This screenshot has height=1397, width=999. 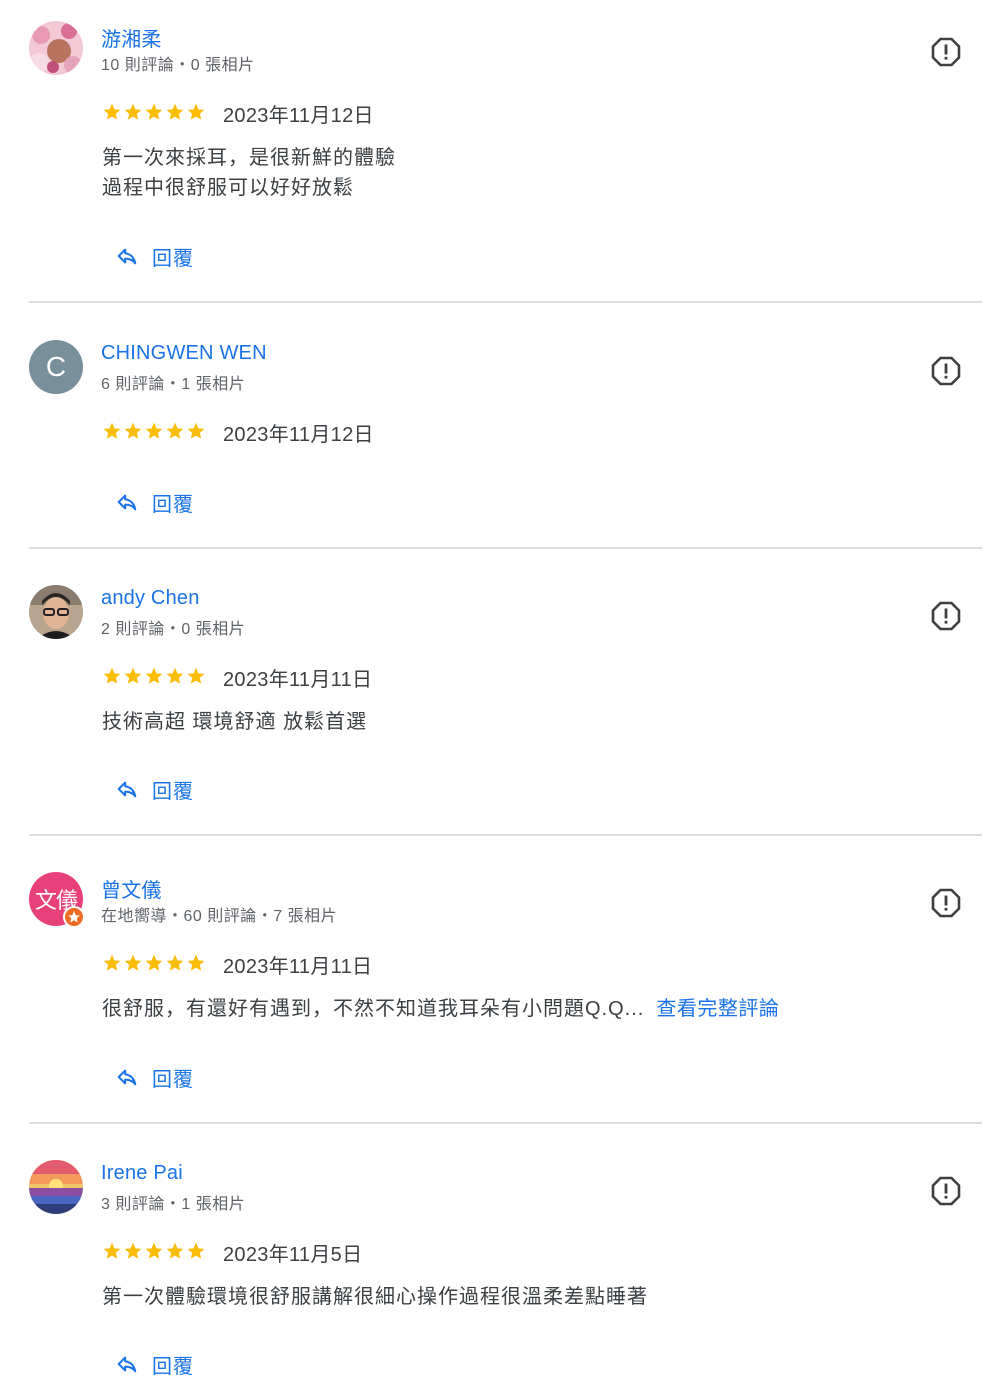 I want to click on review-text: 第一次來採耳，是很新鮮的體驗 過程中很舒服可以好好放鬆, so click(x=249, y=173).